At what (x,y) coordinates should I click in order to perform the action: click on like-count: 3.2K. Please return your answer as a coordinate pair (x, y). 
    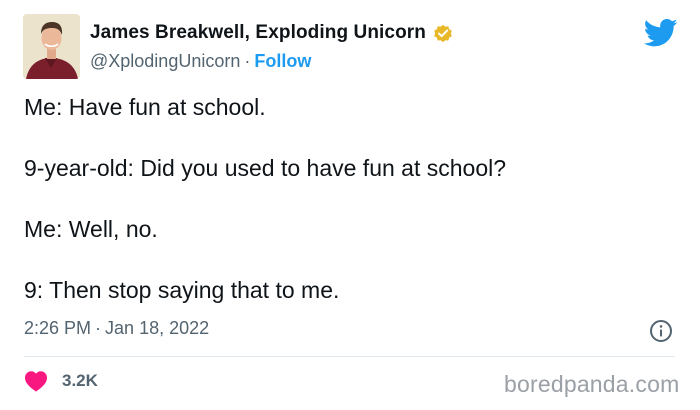
    Looking at the image, I should click on (80, 380).